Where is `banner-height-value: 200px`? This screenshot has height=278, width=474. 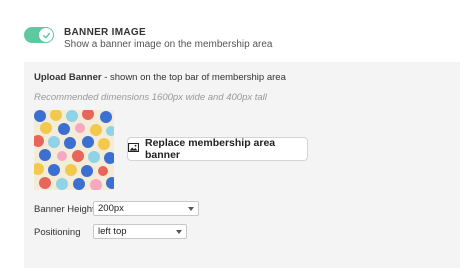
banner-height-value: 200px is located at coordinates (111, 208).